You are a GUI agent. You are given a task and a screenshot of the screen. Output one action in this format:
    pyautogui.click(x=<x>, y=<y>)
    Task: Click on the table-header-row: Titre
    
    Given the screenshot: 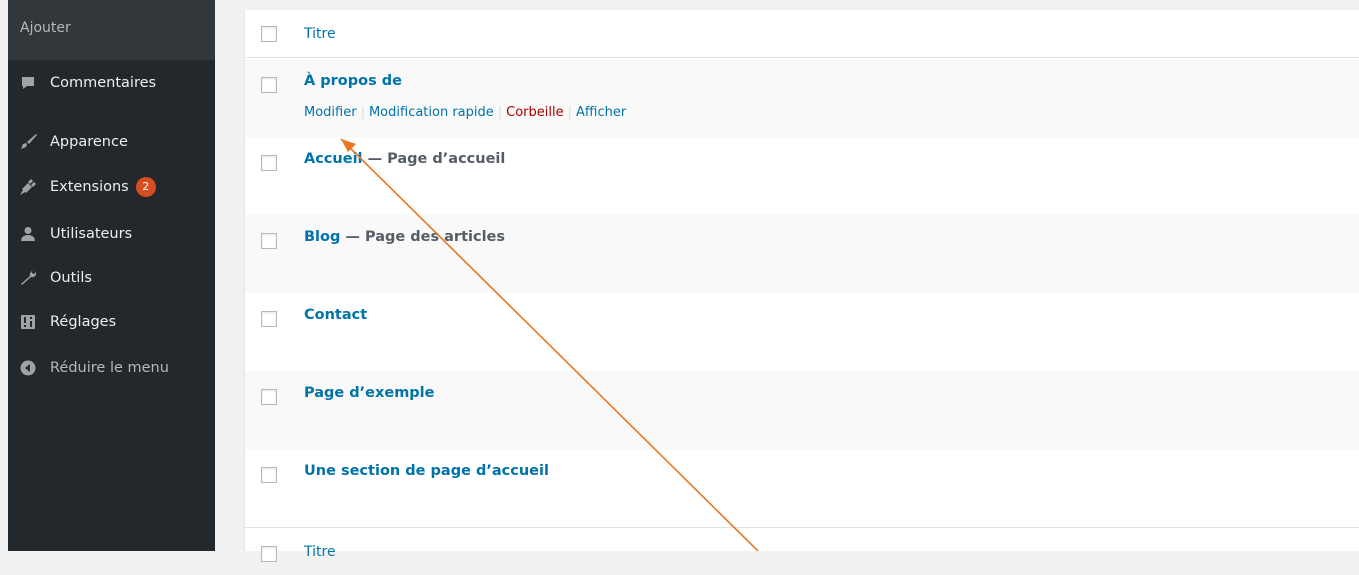 What is the action you would take?
    pyautogui.click(x=802, y=34)
    